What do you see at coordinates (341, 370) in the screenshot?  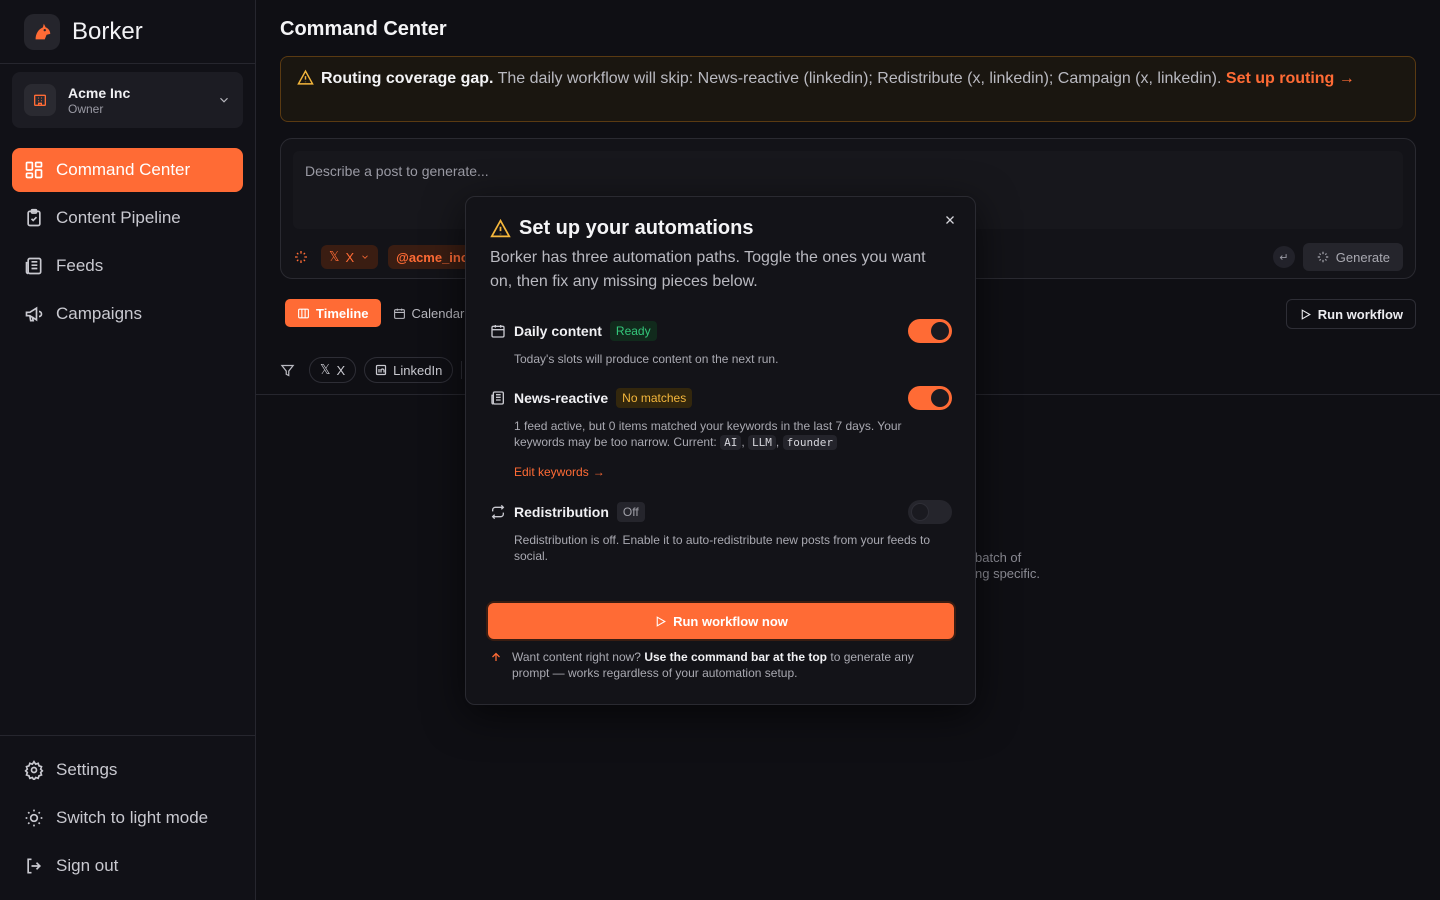 I see `filter-label: X` at bounding box center [341, 370].